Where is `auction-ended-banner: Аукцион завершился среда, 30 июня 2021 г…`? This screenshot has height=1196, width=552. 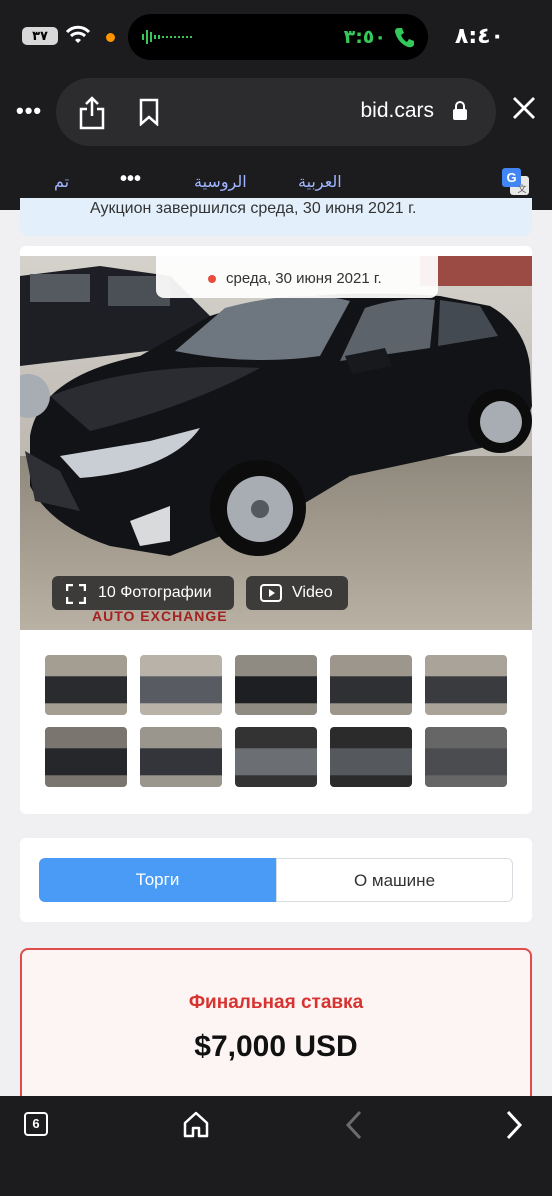 auction-ended-banner: Аукцион завершился среда, 30 июня 2021 г… is located at coordinates (276, 217).